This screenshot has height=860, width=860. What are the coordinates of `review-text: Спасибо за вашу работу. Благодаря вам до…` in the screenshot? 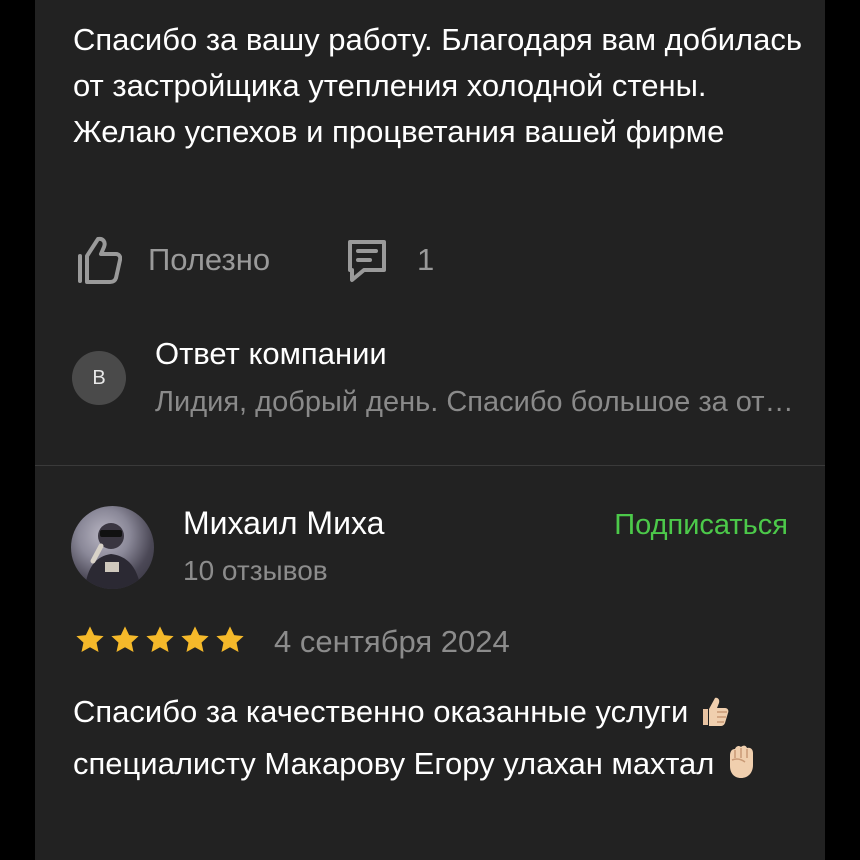 It's located at (438, 85).